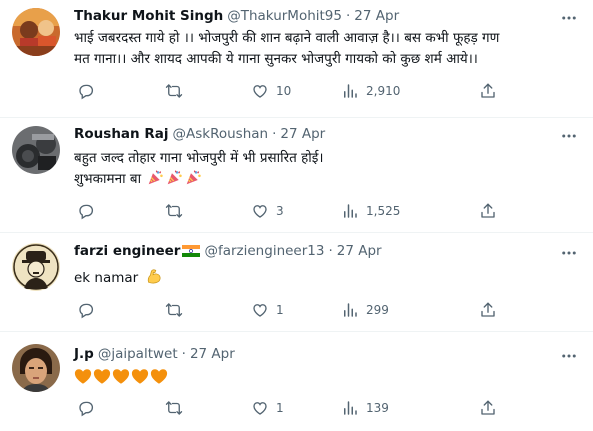 This screenshot has height=431, width=593. I want to click on flexed-biceps-icon, so click(154, 279).